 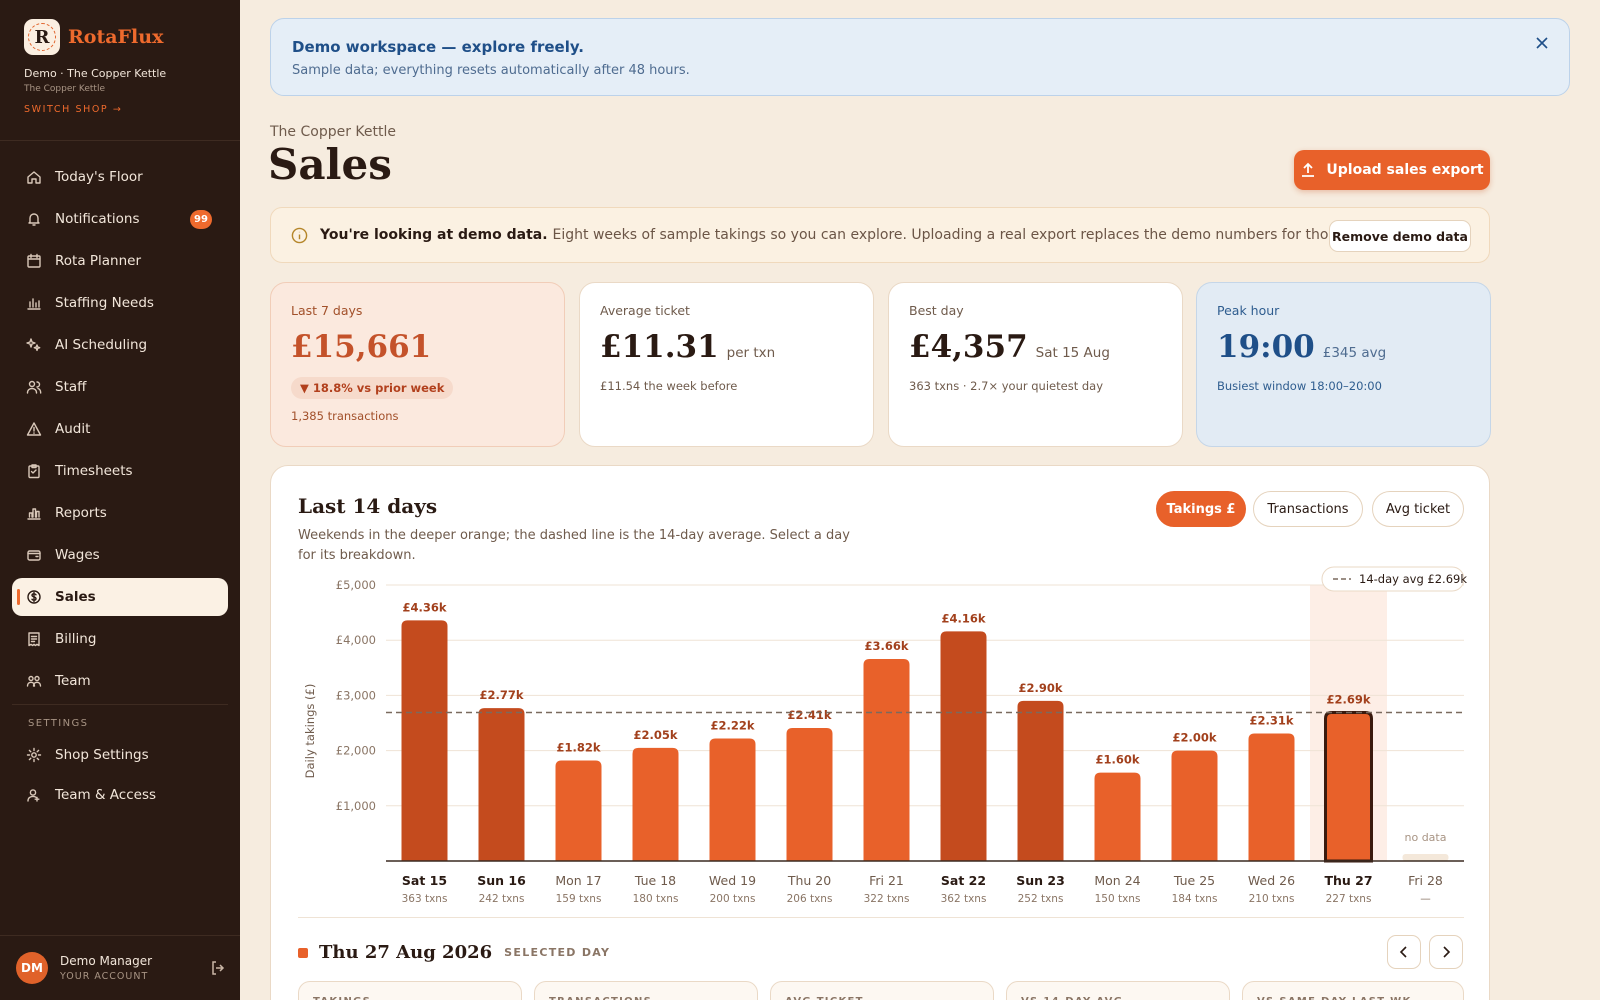 I want to click on sidebar-item-shop-settings: Shop Settings, so click(x=120, y=755).